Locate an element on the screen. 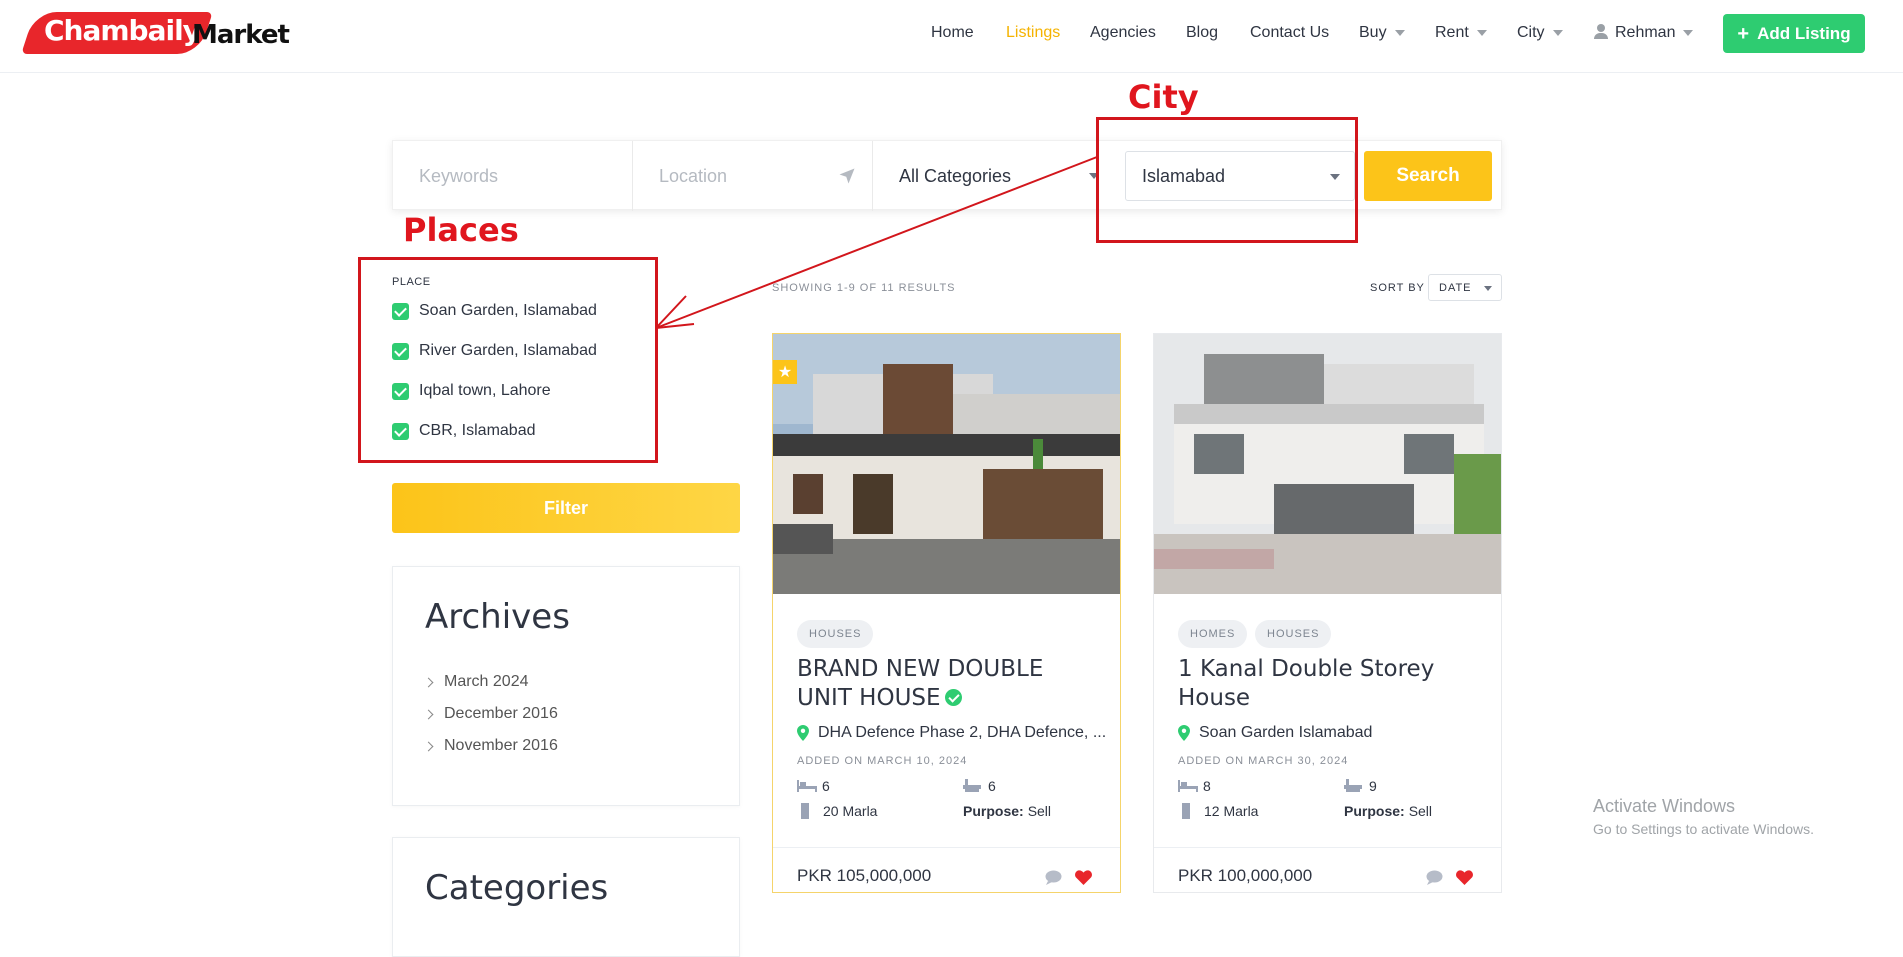 This screenshot has height=957, width=1903. category-select: All Categories is located at coordinates (993, 176).